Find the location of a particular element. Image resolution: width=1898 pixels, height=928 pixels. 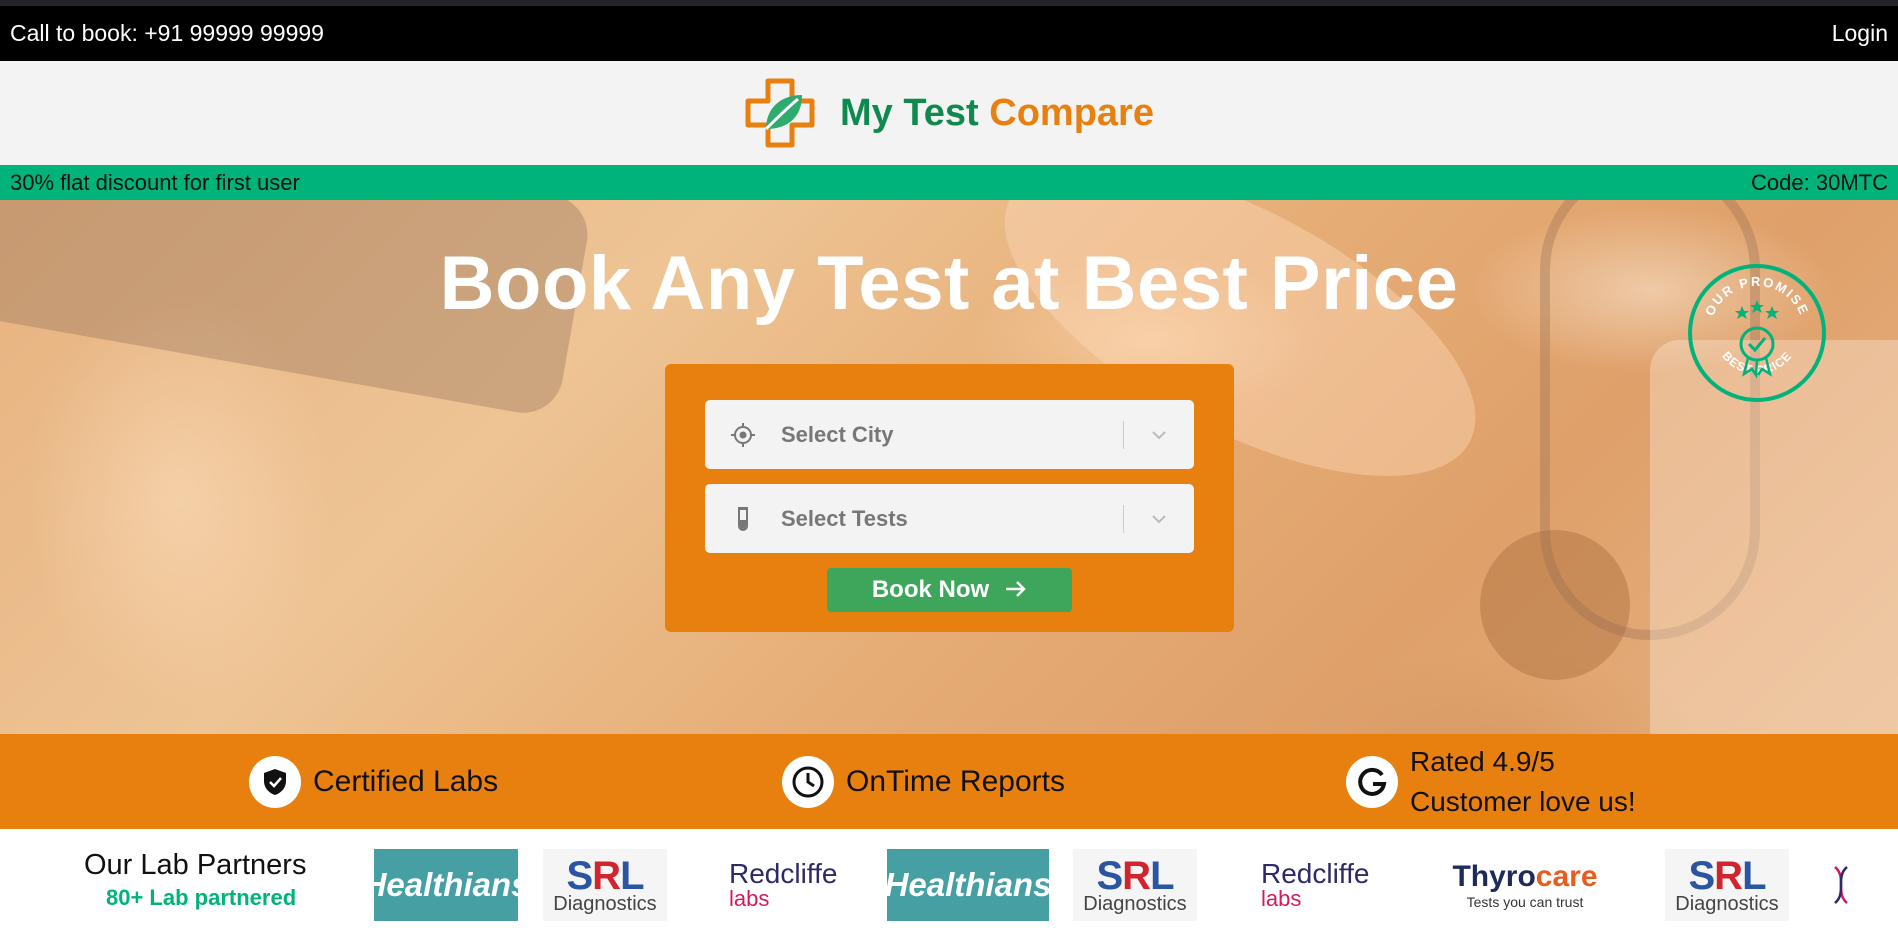

logo-cross-leaf-icon is located at coordinates (780, 113).